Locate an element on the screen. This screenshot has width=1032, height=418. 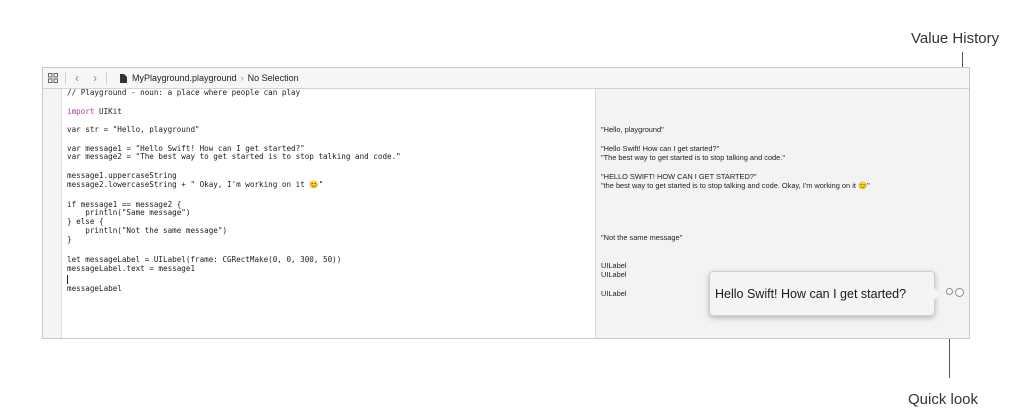
line-gutter is located at coordinates (52, 213).